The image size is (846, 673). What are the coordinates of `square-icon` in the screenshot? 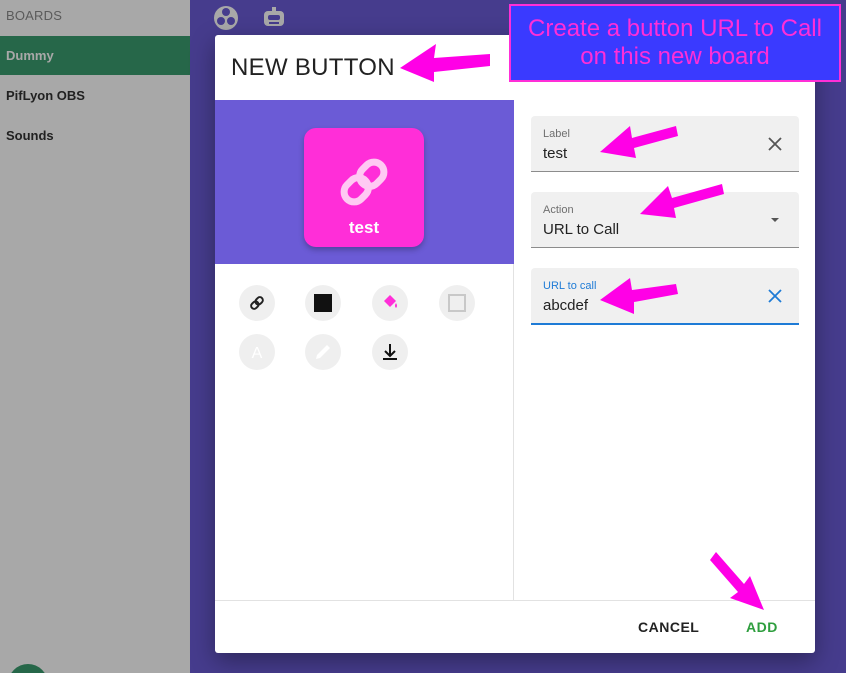 It's located at (323, 303).